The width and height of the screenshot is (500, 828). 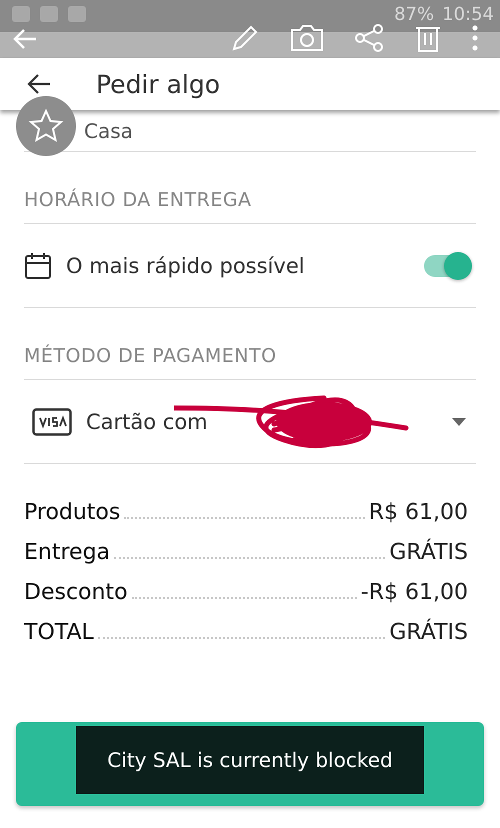 I want to click on delivery-option: O mais rápido possível, so click(x=238, y=266).